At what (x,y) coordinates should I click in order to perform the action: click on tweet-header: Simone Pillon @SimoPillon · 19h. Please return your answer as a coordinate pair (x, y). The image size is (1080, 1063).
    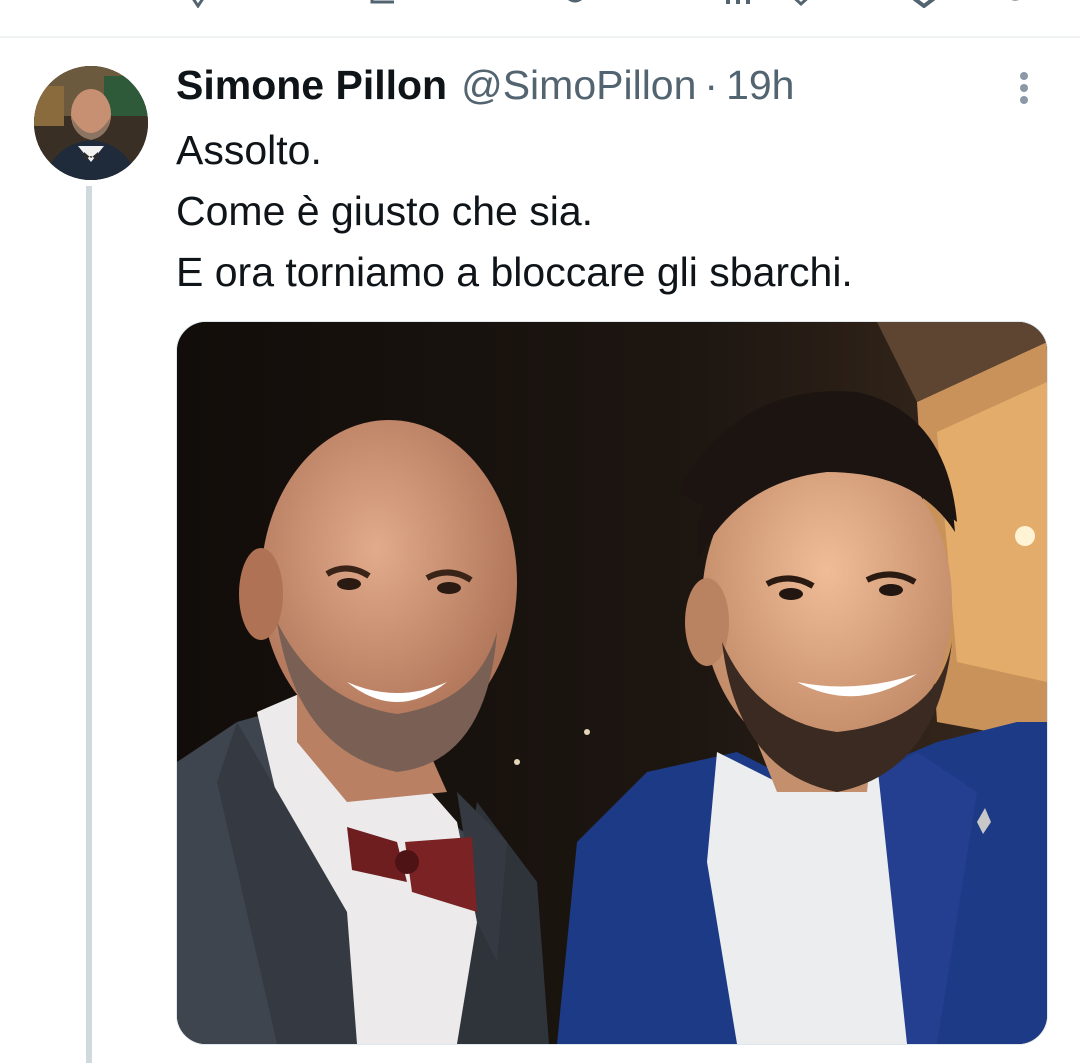
    Looking at the image, I should click on (485, 85).